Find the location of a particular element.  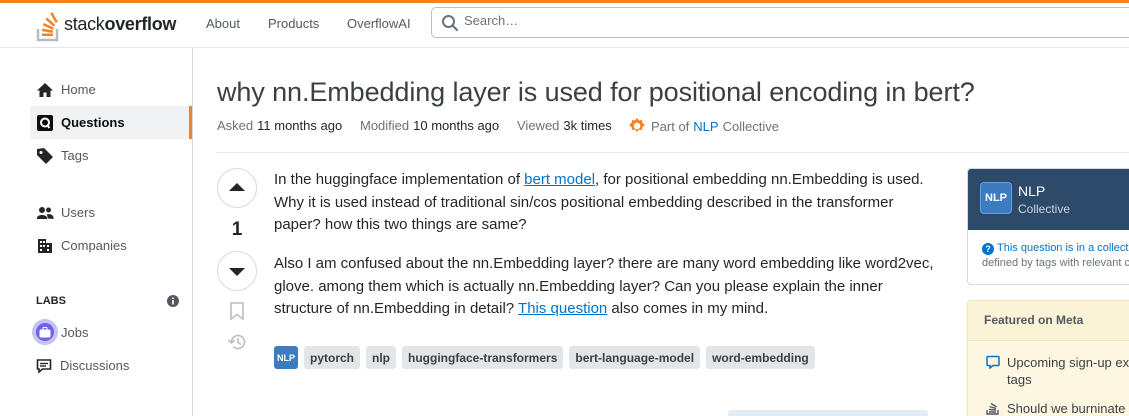

sidebar-item-label: Jobs is located at coordinates (75, 332).